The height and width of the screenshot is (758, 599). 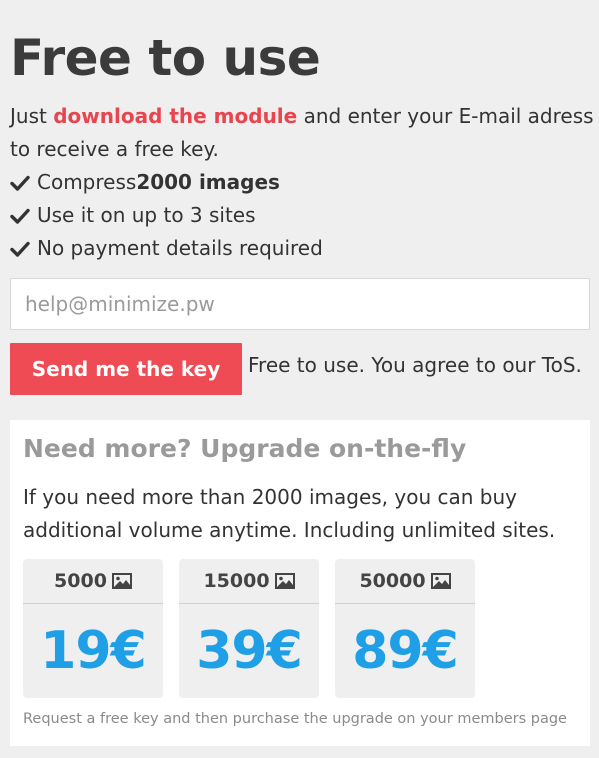 I want to click on intro-before: Just, so click(x=32, y=116).